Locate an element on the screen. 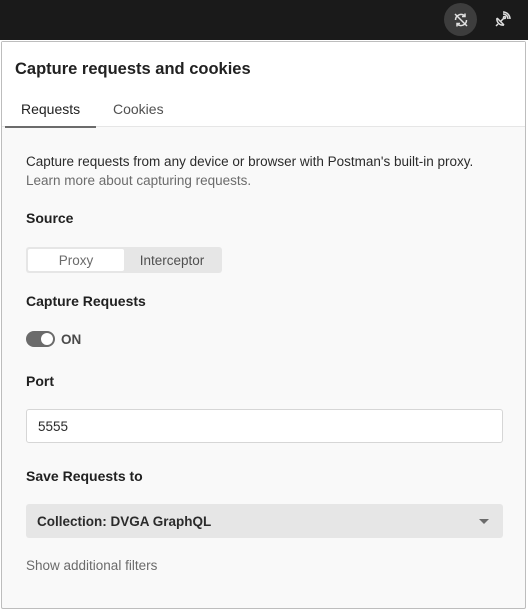  capture-requests-toggle is located at coordinates (40, 339).